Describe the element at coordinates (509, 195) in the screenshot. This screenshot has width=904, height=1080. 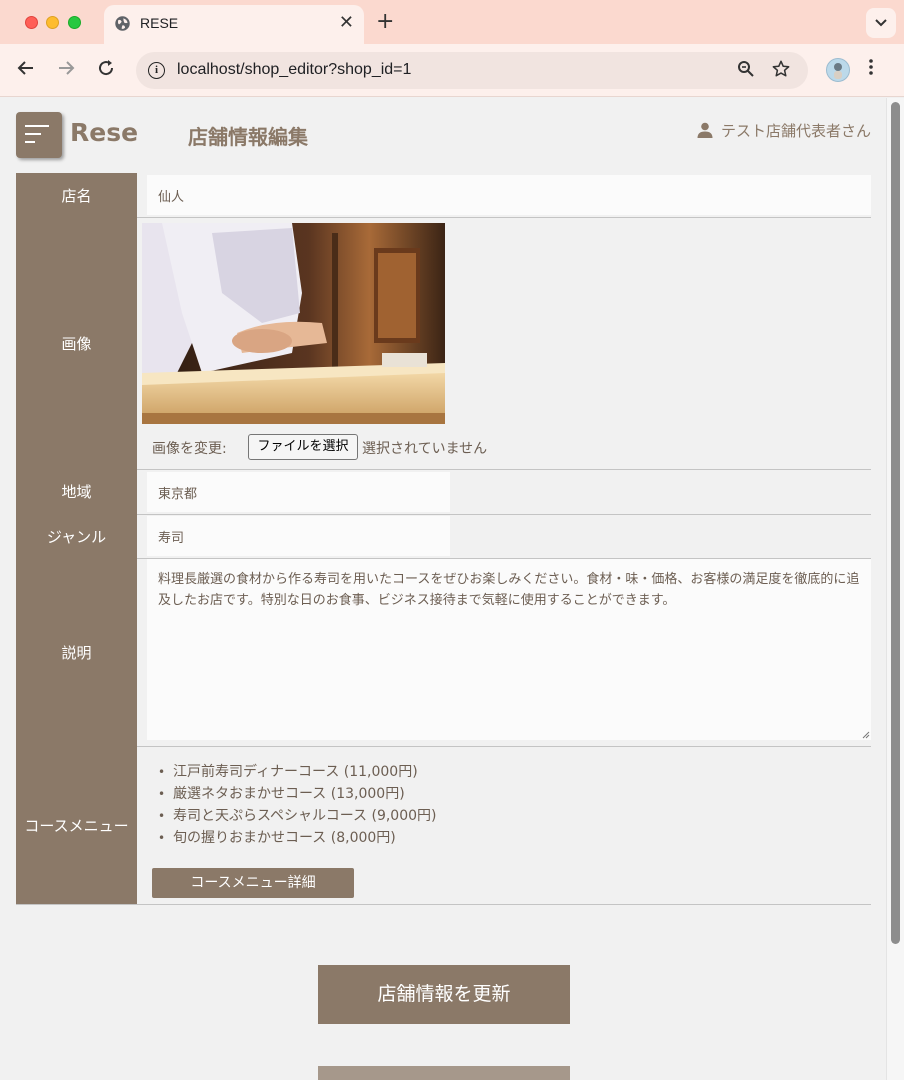
I see `shop-name-input: 仙人` at that location.